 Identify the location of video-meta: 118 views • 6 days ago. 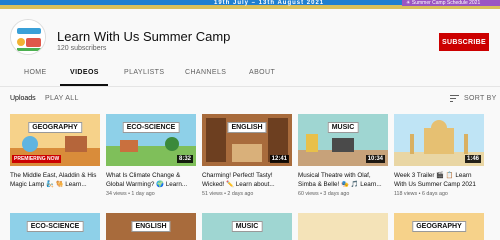
(421, 194).